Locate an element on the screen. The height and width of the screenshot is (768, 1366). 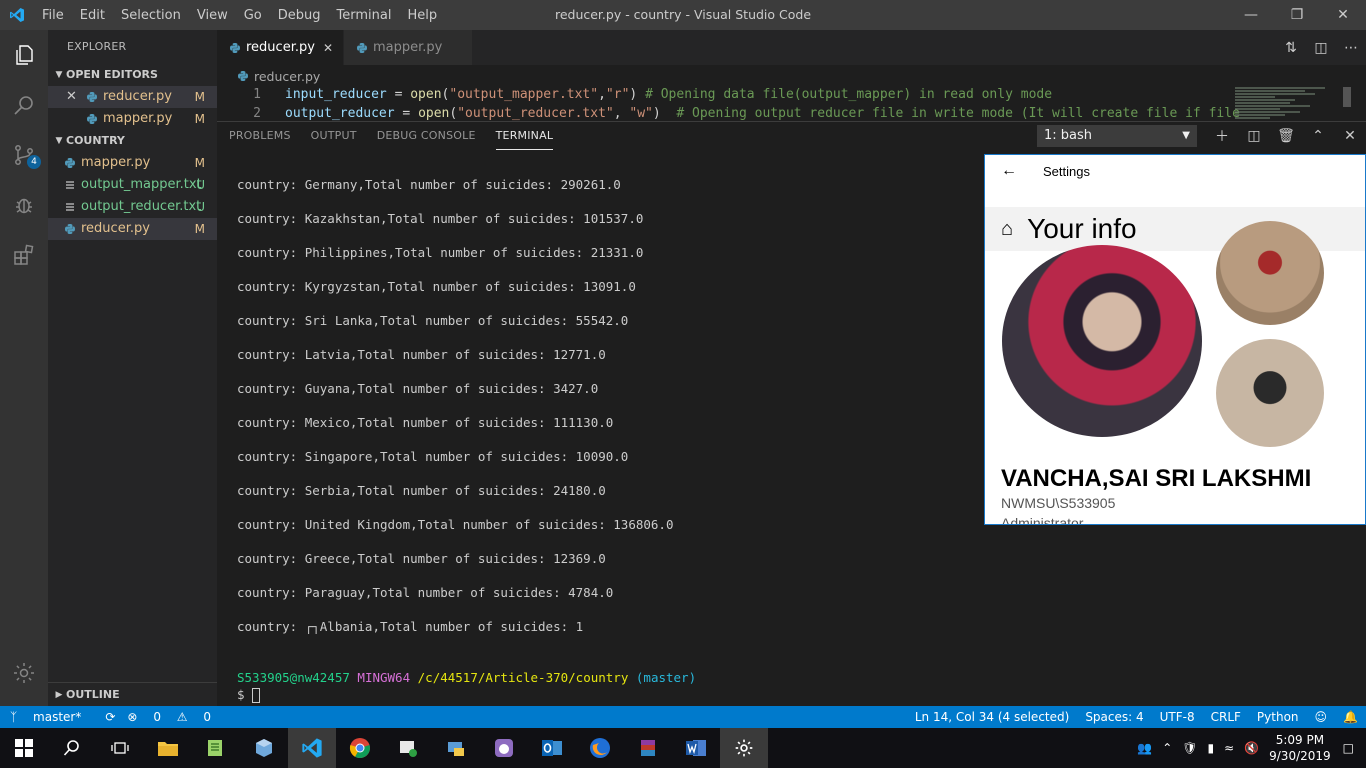
source-control-icon: 4 is located at coordinates (24, 155).